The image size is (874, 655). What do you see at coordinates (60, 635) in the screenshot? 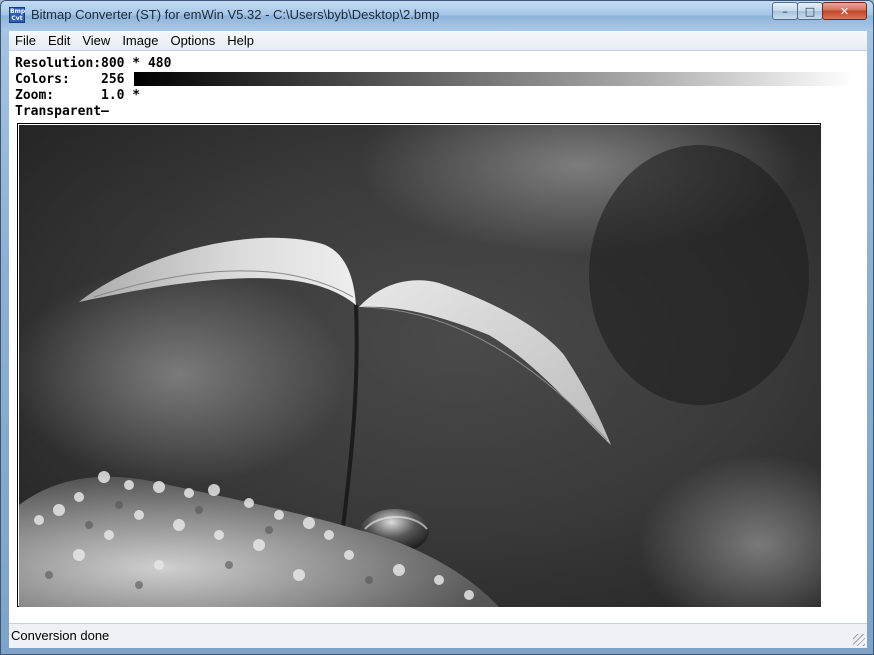
I see `status-text: Conversion done` at bounding box center [60, 635].